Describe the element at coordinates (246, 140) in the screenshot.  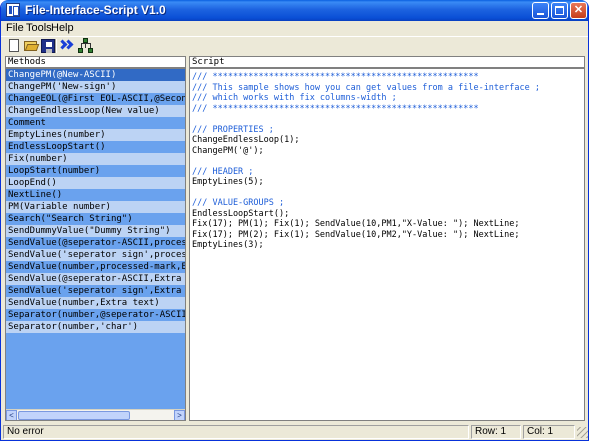
I see `script-line: ChangeEndlessLoop(1);` at that location.